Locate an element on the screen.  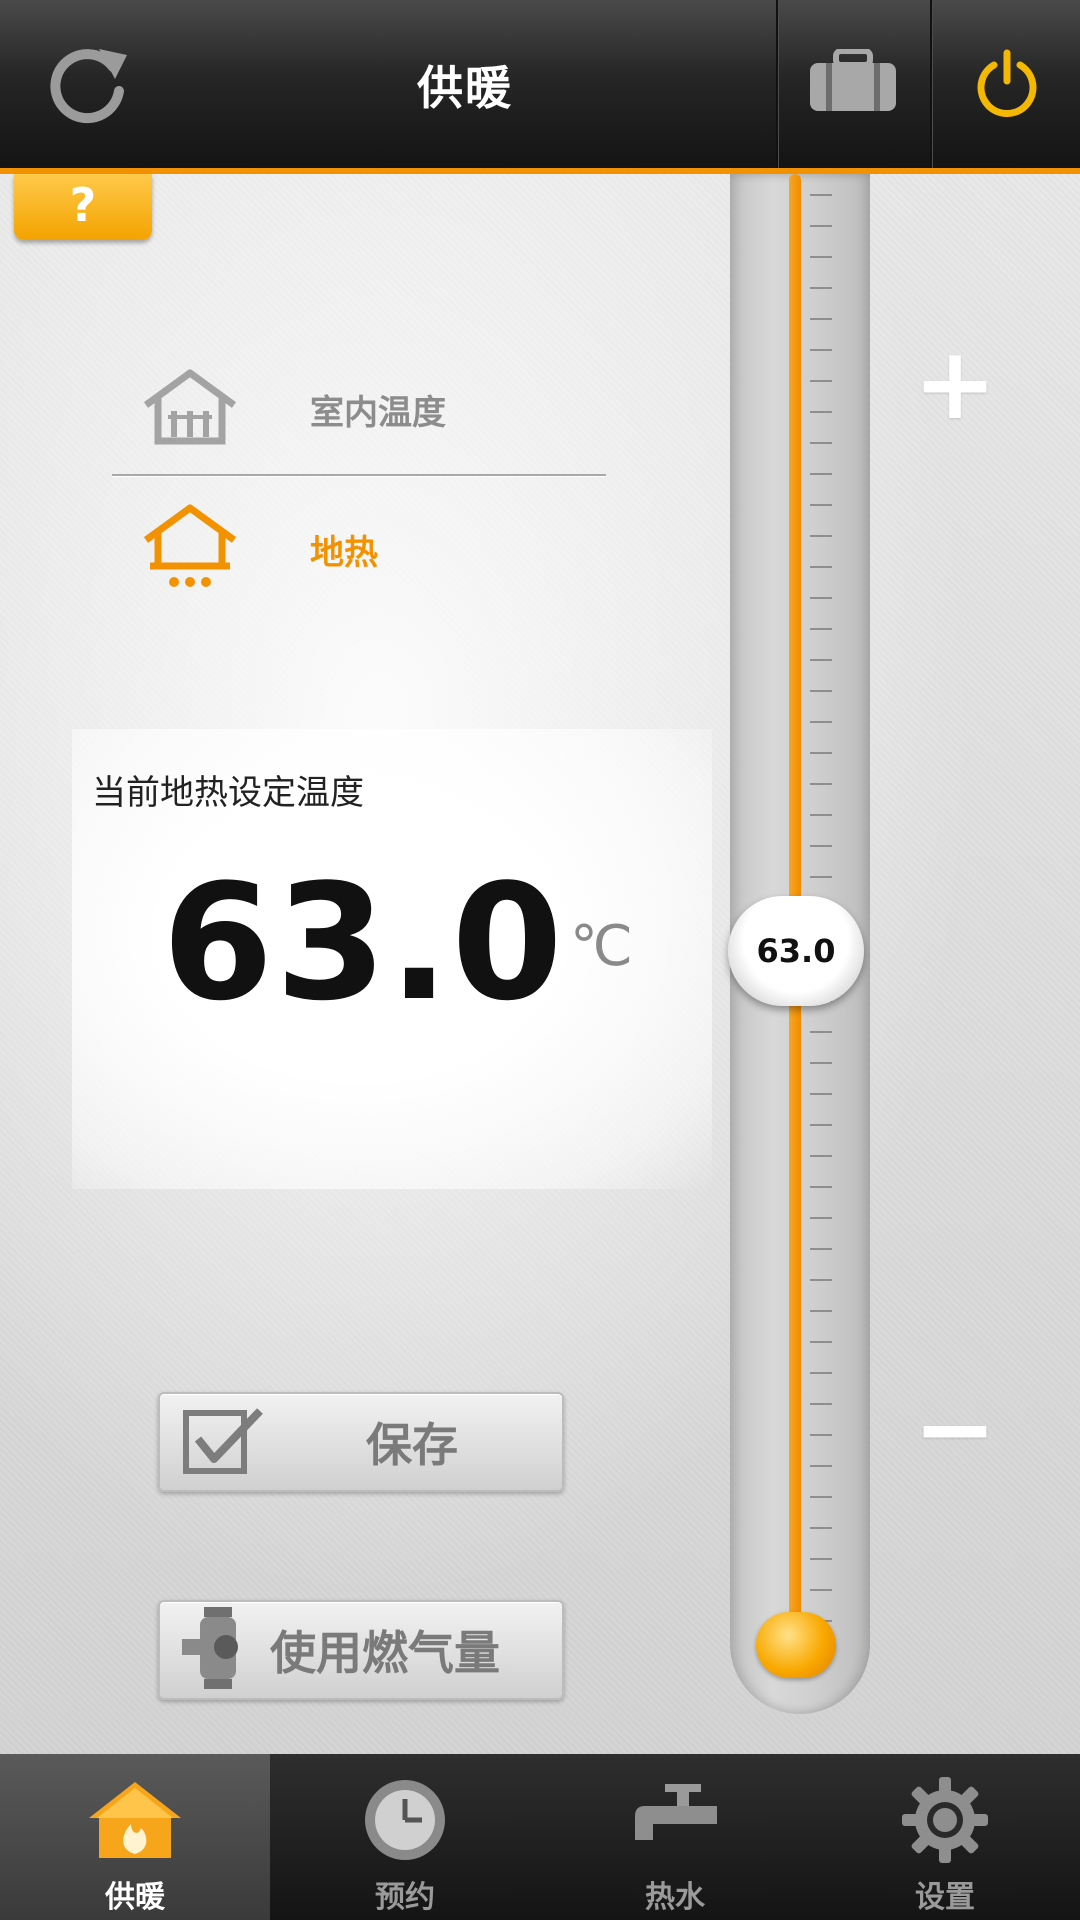
mode-indoor-label: 室内温度 is located at coordinates (378, 412).